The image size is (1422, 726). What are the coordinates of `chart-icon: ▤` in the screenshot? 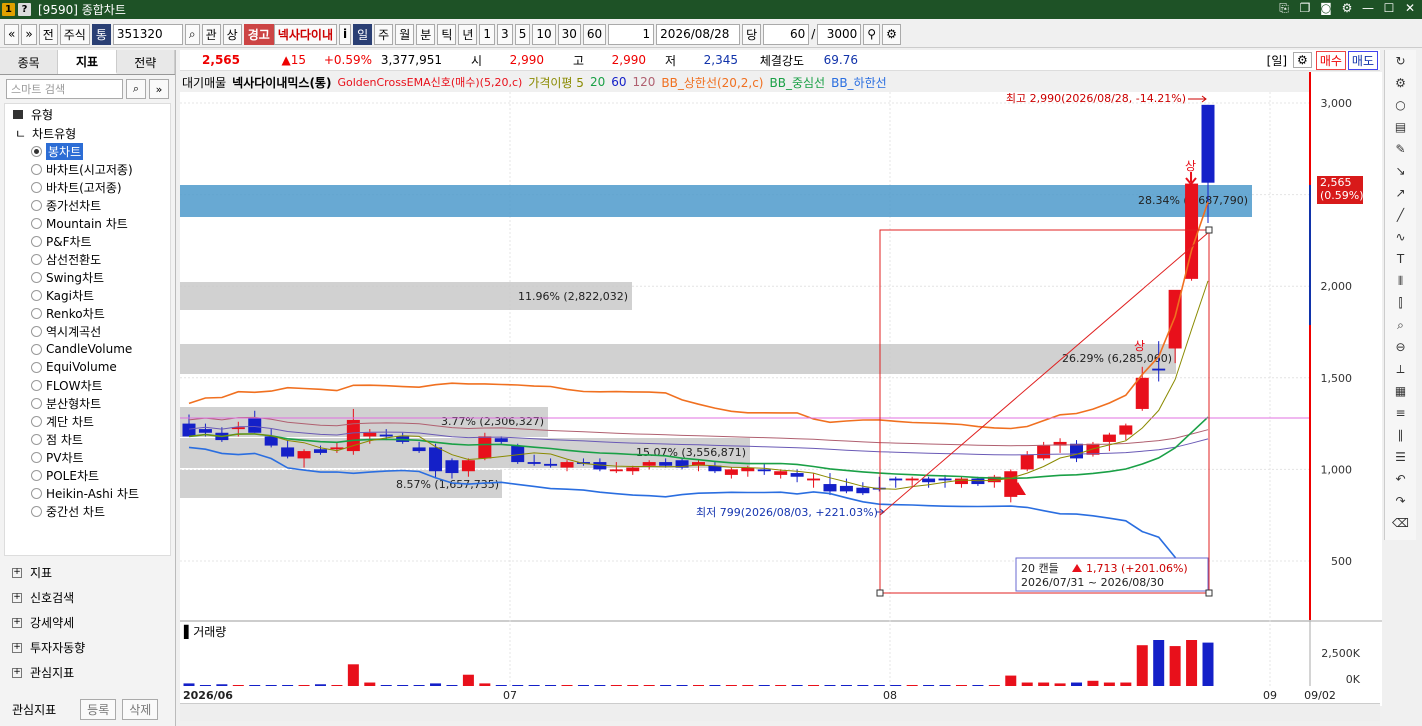 It's located at (1400, 127).